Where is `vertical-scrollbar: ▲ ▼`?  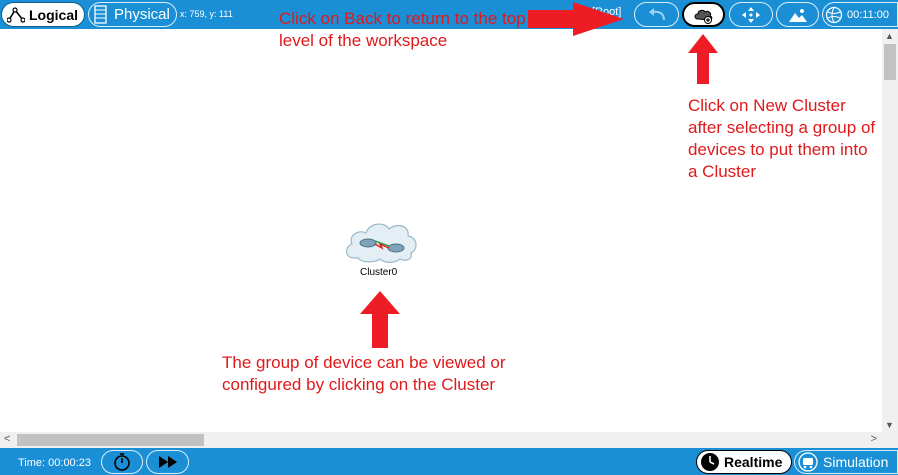 vertical-scrollbar: ▲ ▼ is located at coordinates (890, 230).